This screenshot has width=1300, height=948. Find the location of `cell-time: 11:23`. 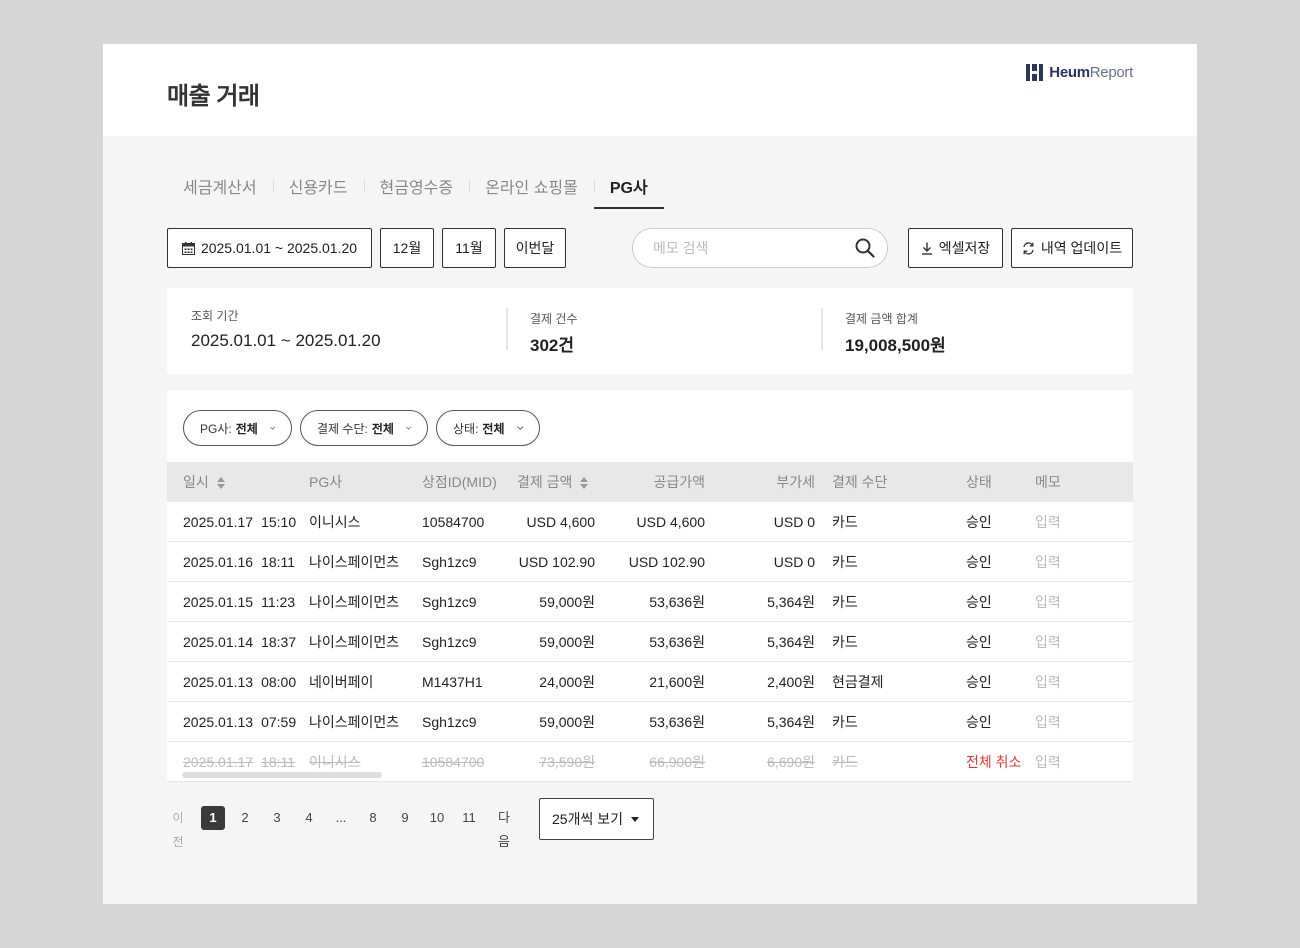

cell-time: 11:23 is located at coordinates (278, 602).